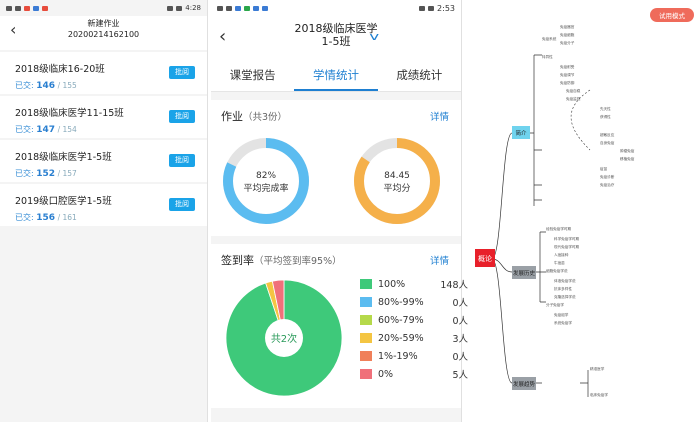  Describe the element at coordinates (627, 150) in the screenshot. I see `leaf-node: 肿瘤免疫` at that location.